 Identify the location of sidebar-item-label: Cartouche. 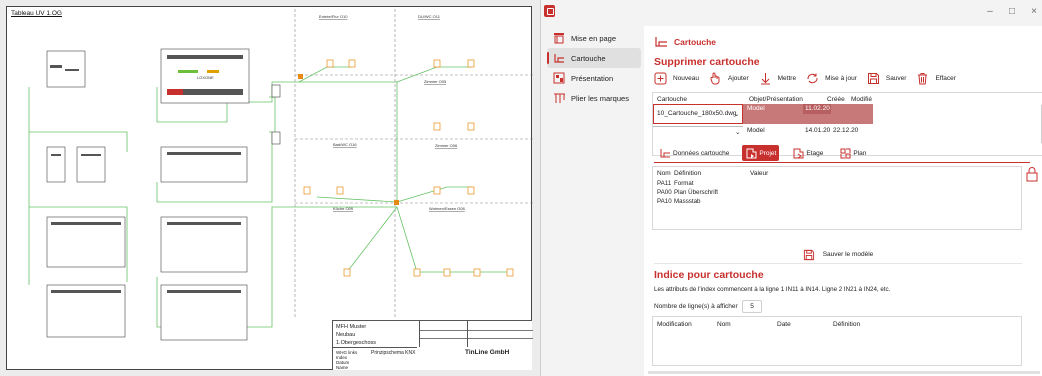
(588, 58).